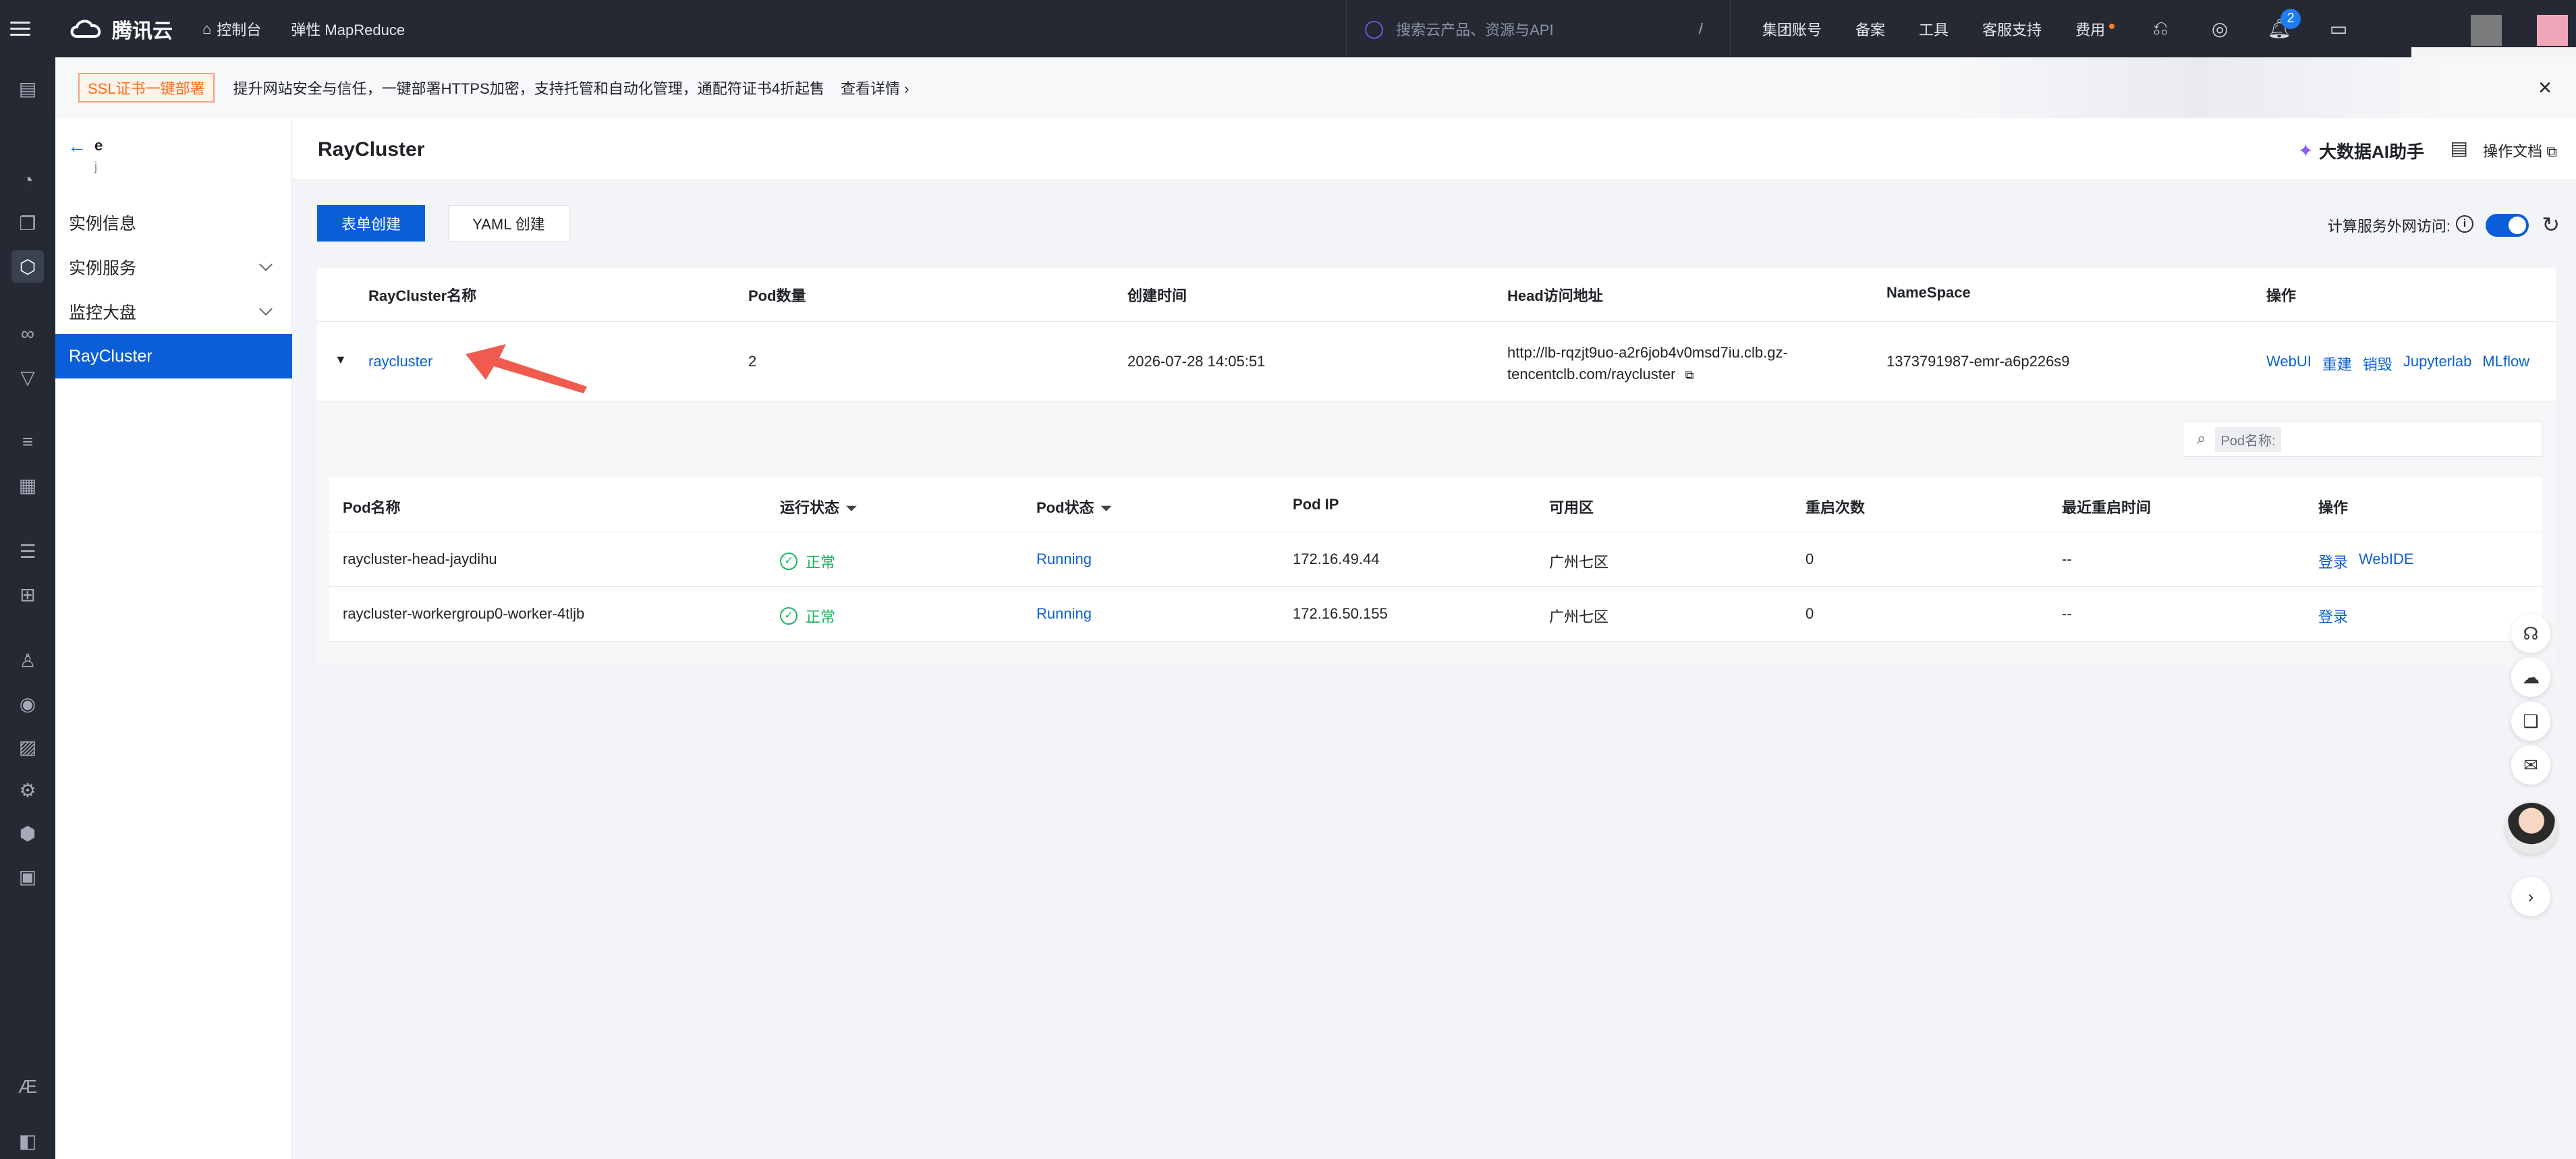  I want to click on zone: 广州七区, so click(1579, 617).